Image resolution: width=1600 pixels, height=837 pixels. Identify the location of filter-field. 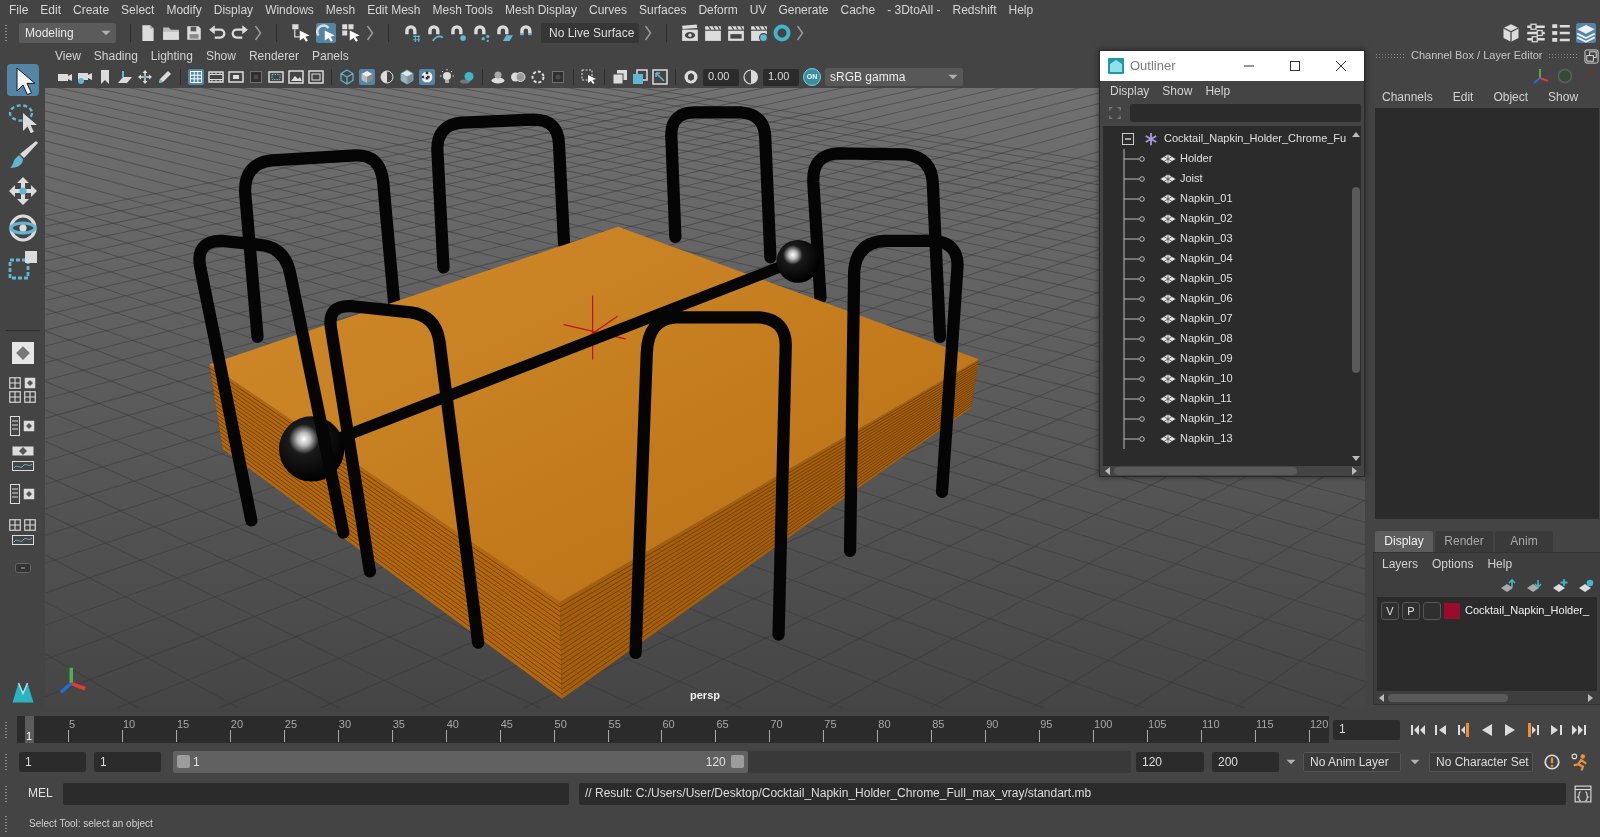
(1245, 113).